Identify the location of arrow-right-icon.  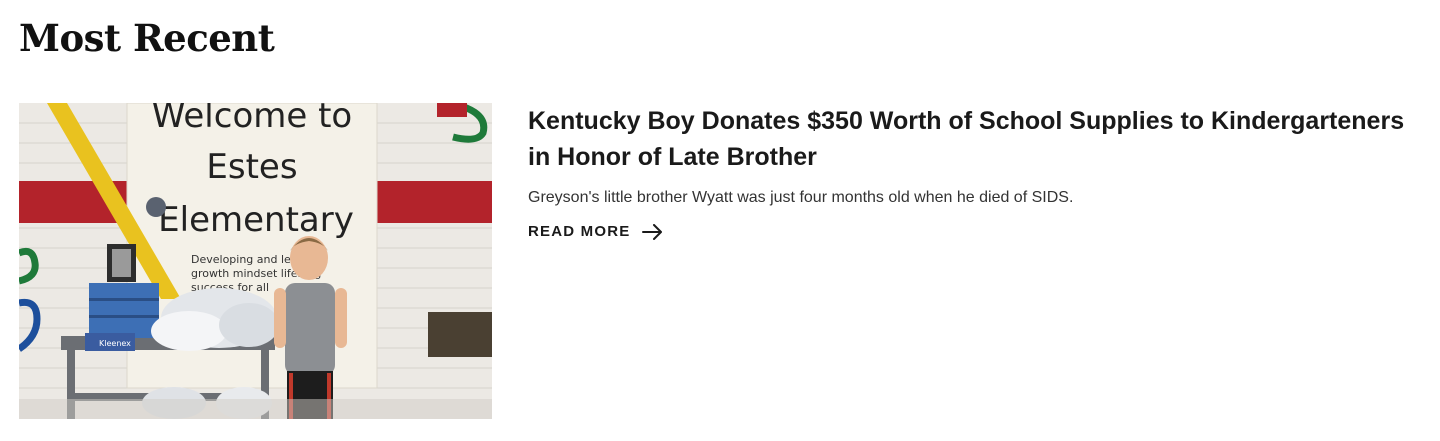
(652, 231).